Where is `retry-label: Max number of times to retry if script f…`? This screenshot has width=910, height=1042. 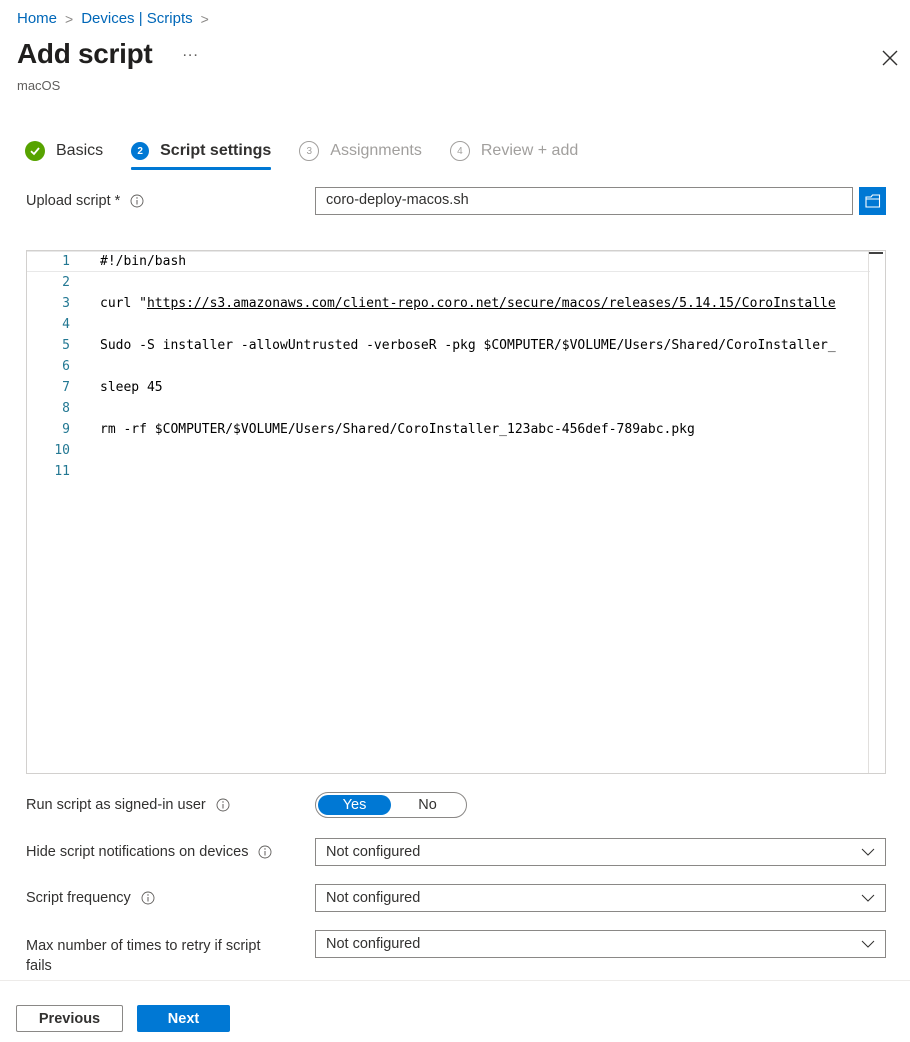 retry-label: Max number of times to retry if script f… is located at coordinates (143, 956).